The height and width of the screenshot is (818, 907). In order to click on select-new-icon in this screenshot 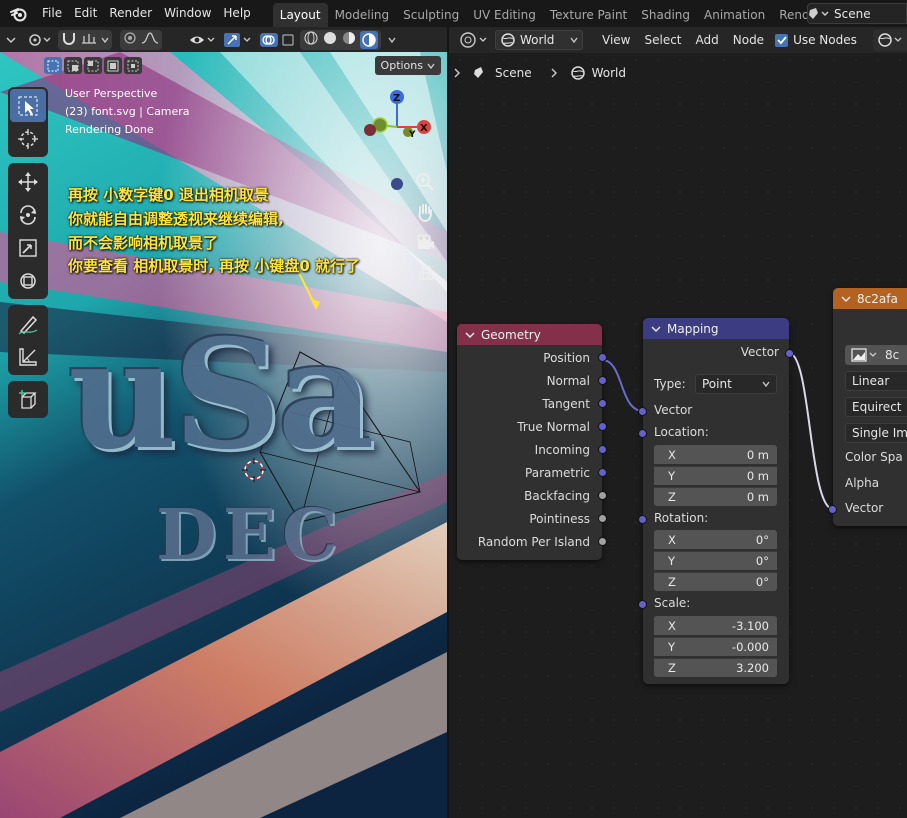, I will do `click(53, 65)`.